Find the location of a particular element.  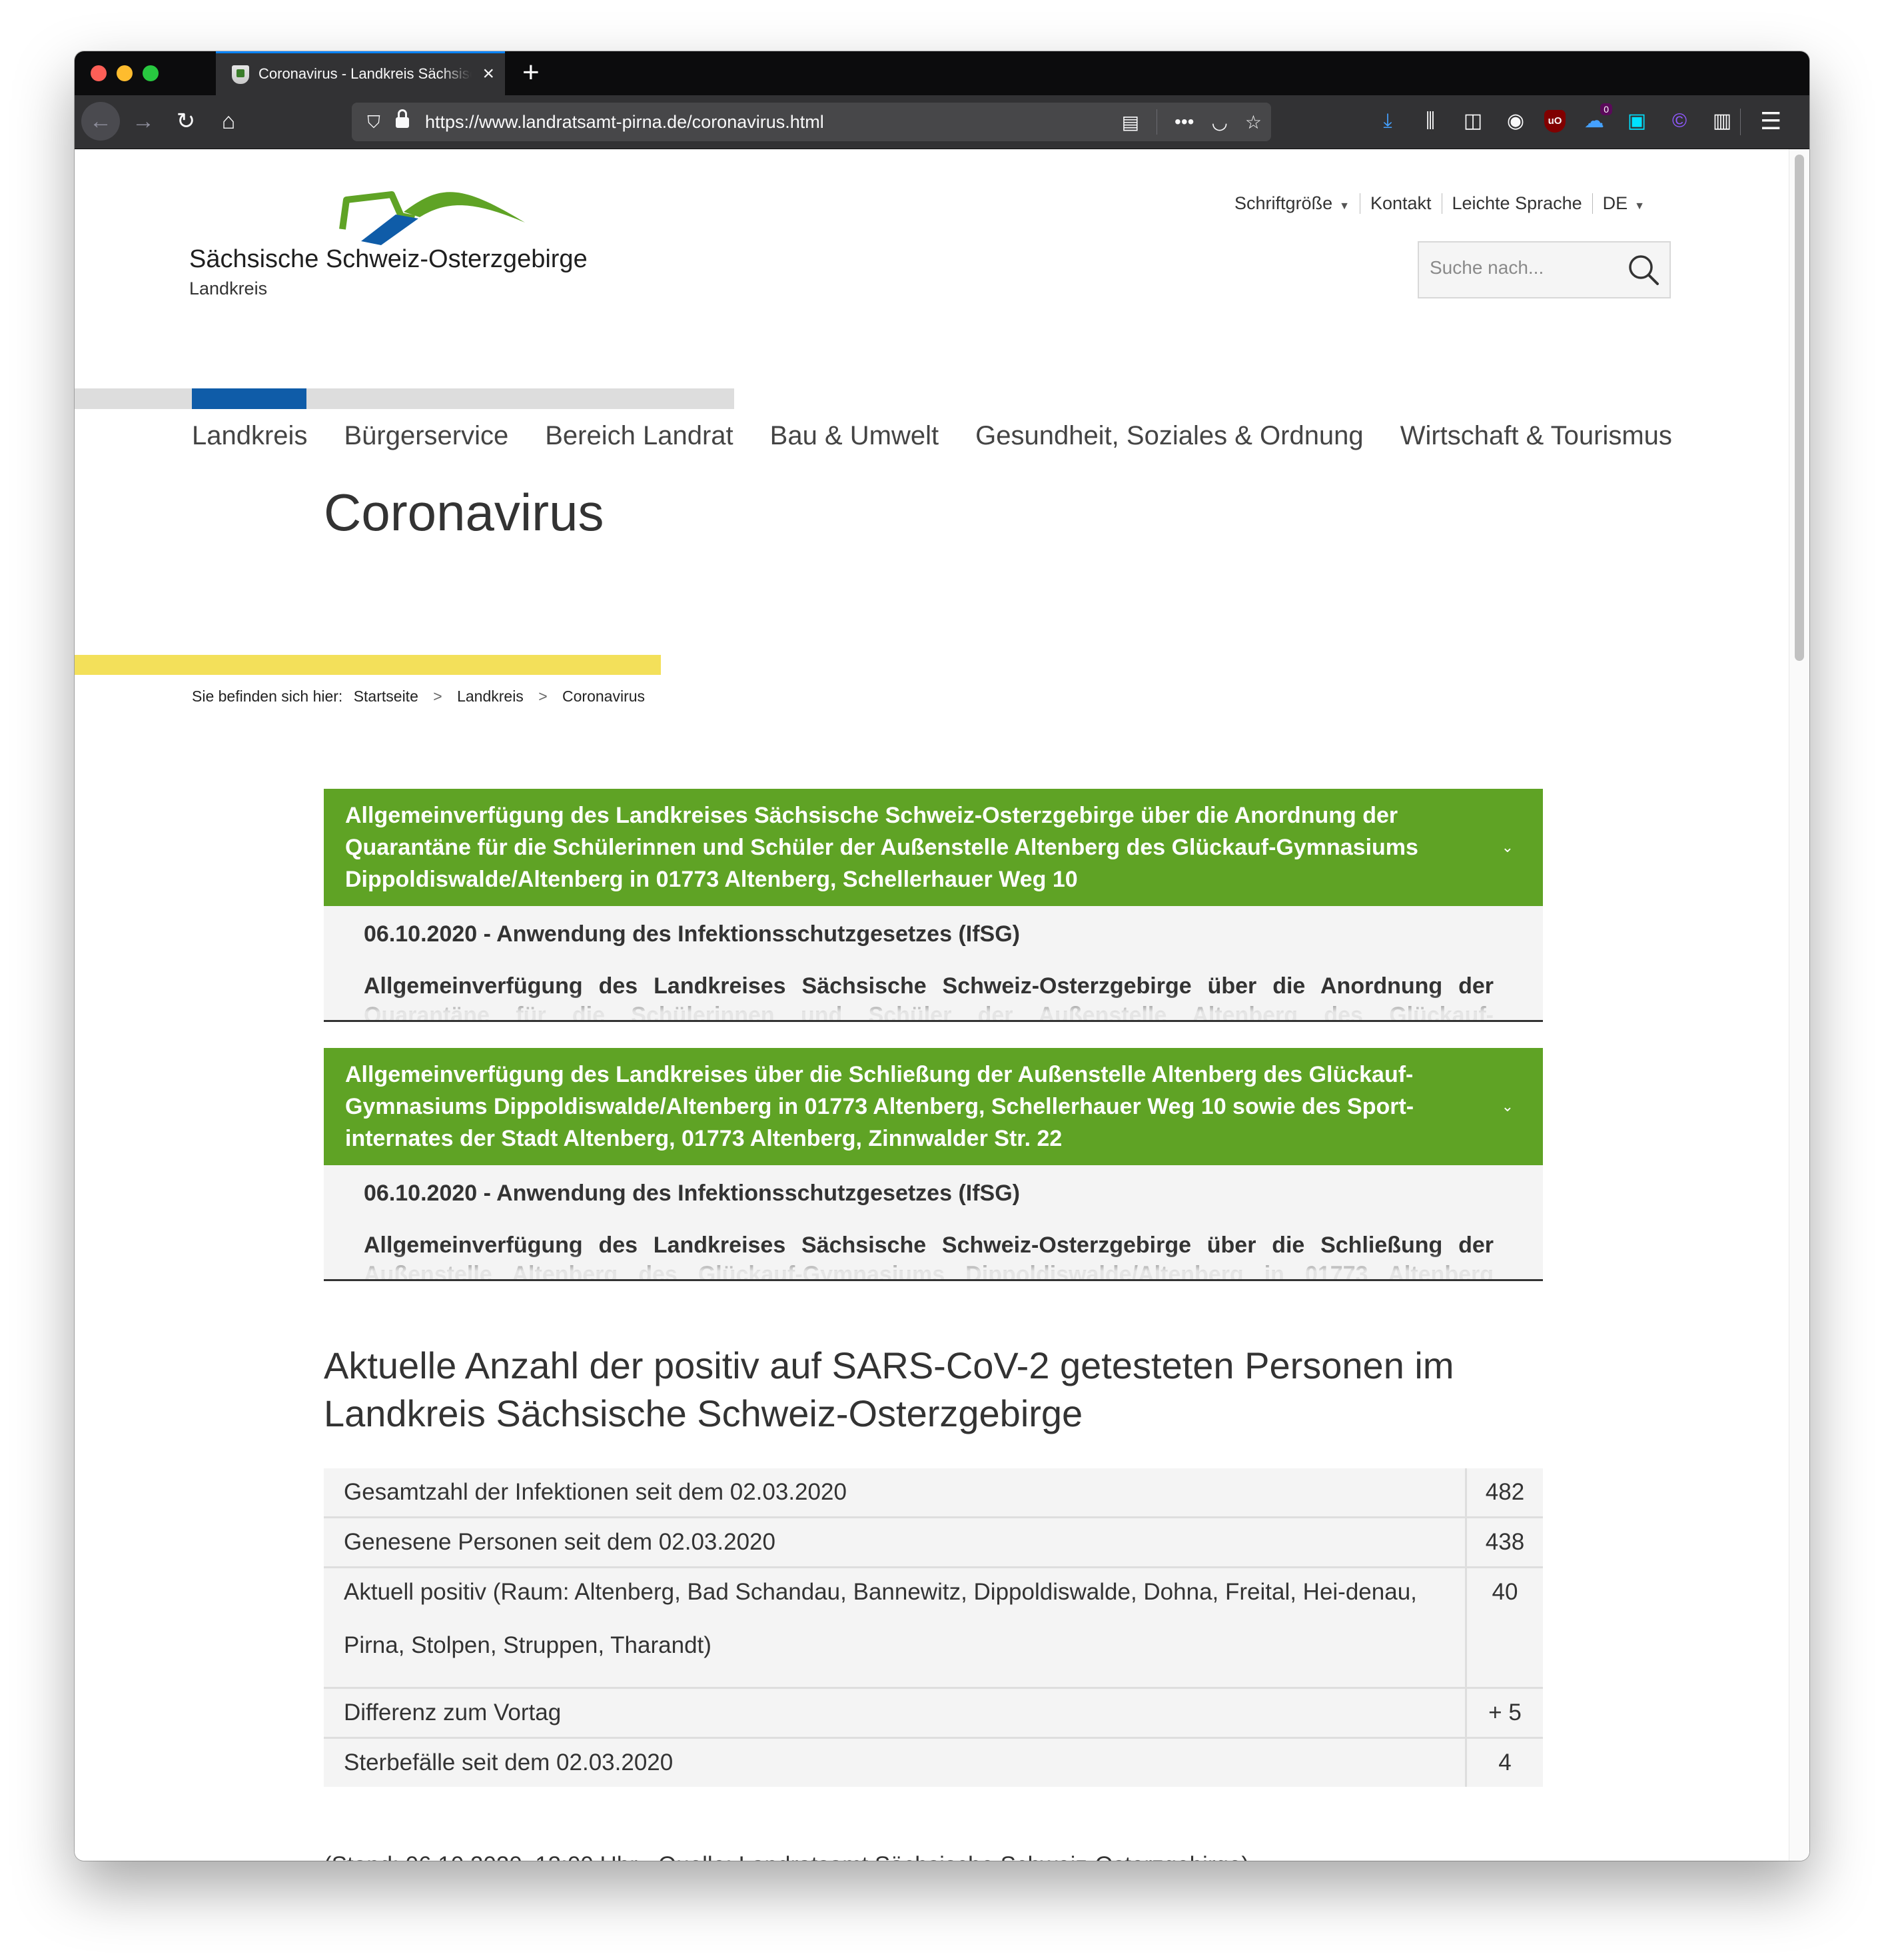

cloud-extension-icon: ☁ 0 is located at coordinates (1596, 119).